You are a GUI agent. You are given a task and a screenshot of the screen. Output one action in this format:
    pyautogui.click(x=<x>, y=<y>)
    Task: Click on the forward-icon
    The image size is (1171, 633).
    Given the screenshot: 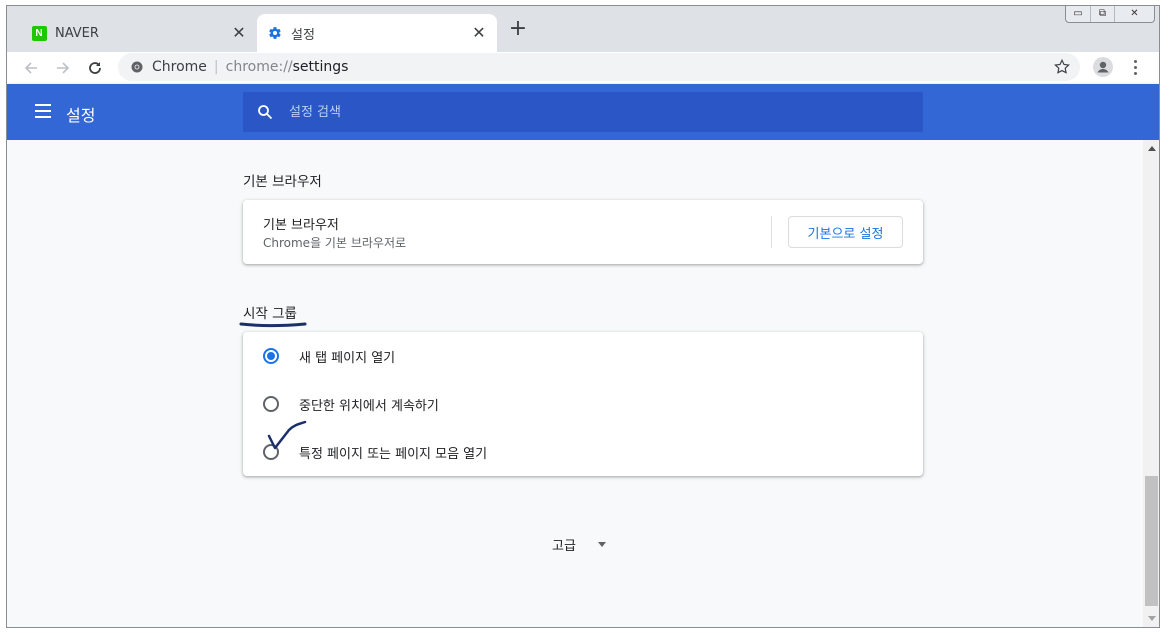 What is the action you would take?
    pyautogui.click(x=63, y=68)
    